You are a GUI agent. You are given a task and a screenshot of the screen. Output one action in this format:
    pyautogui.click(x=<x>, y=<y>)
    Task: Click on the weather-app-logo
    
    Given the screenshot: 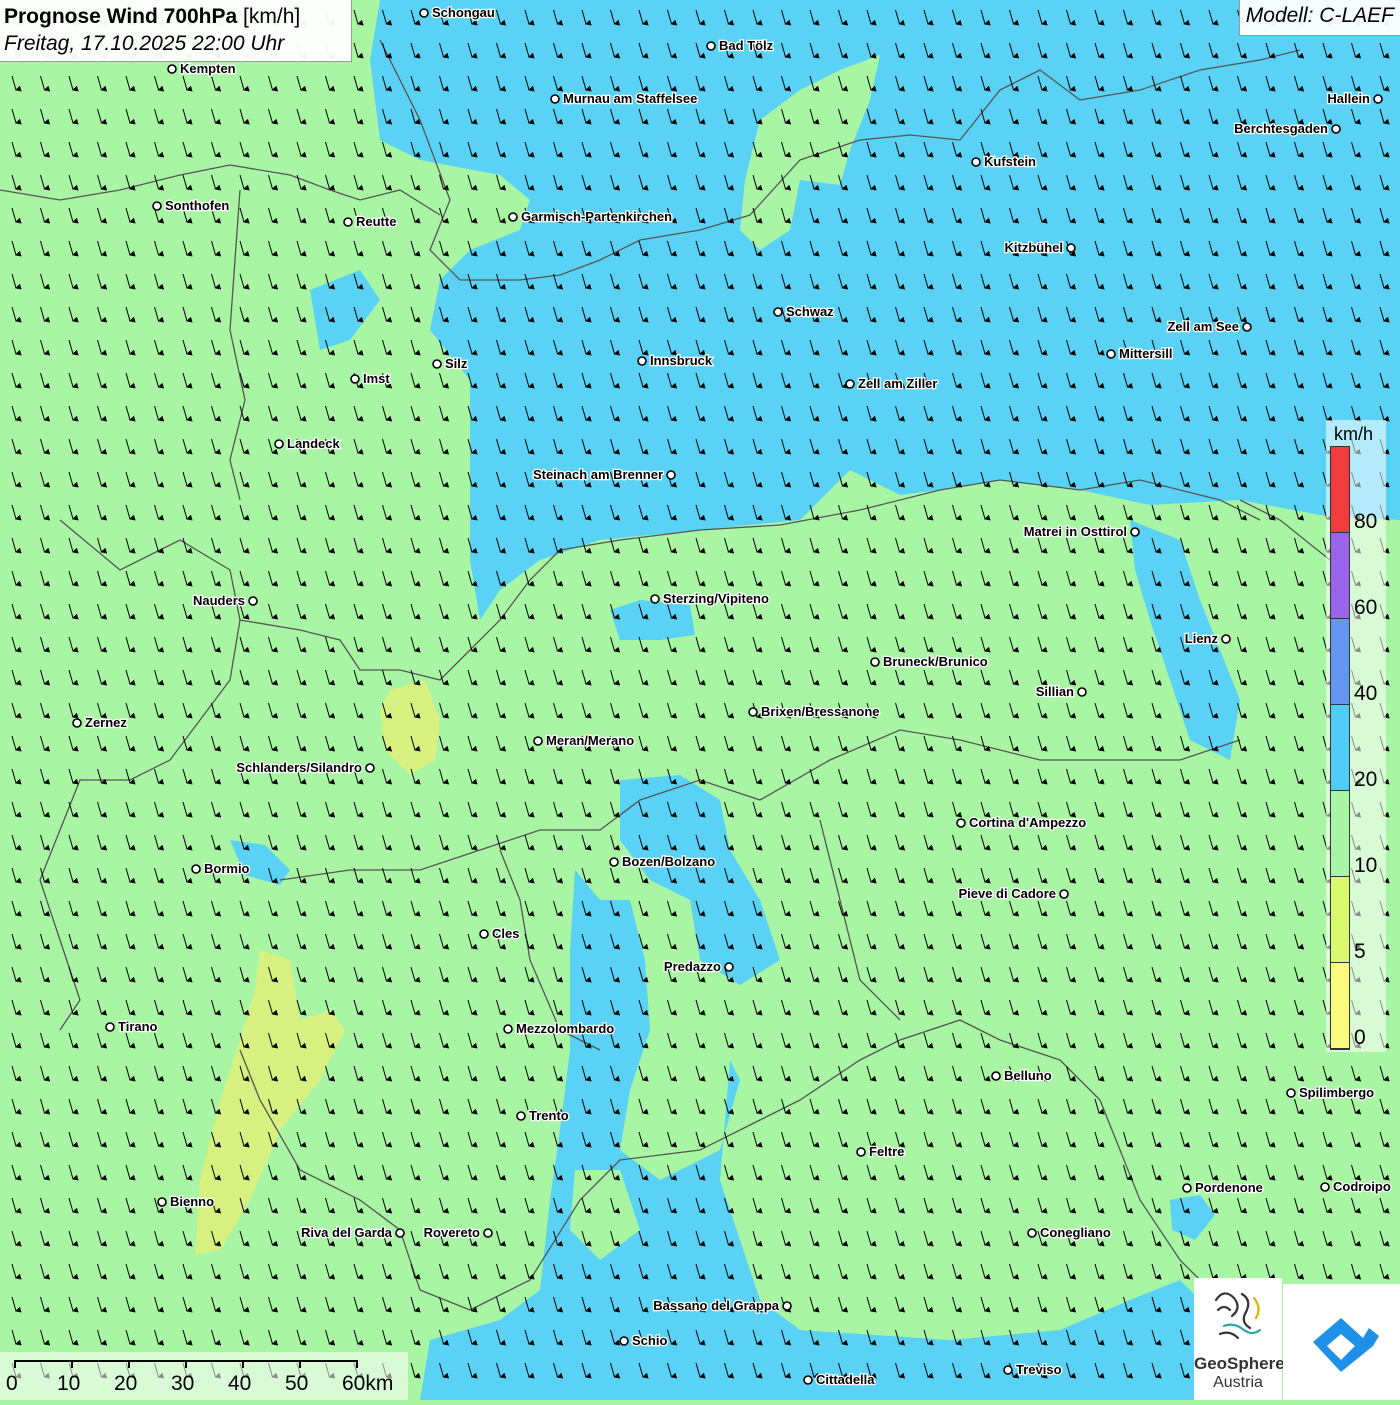 What is the action you would take?
    pyautogui.click(x=1341, y=1342)
    